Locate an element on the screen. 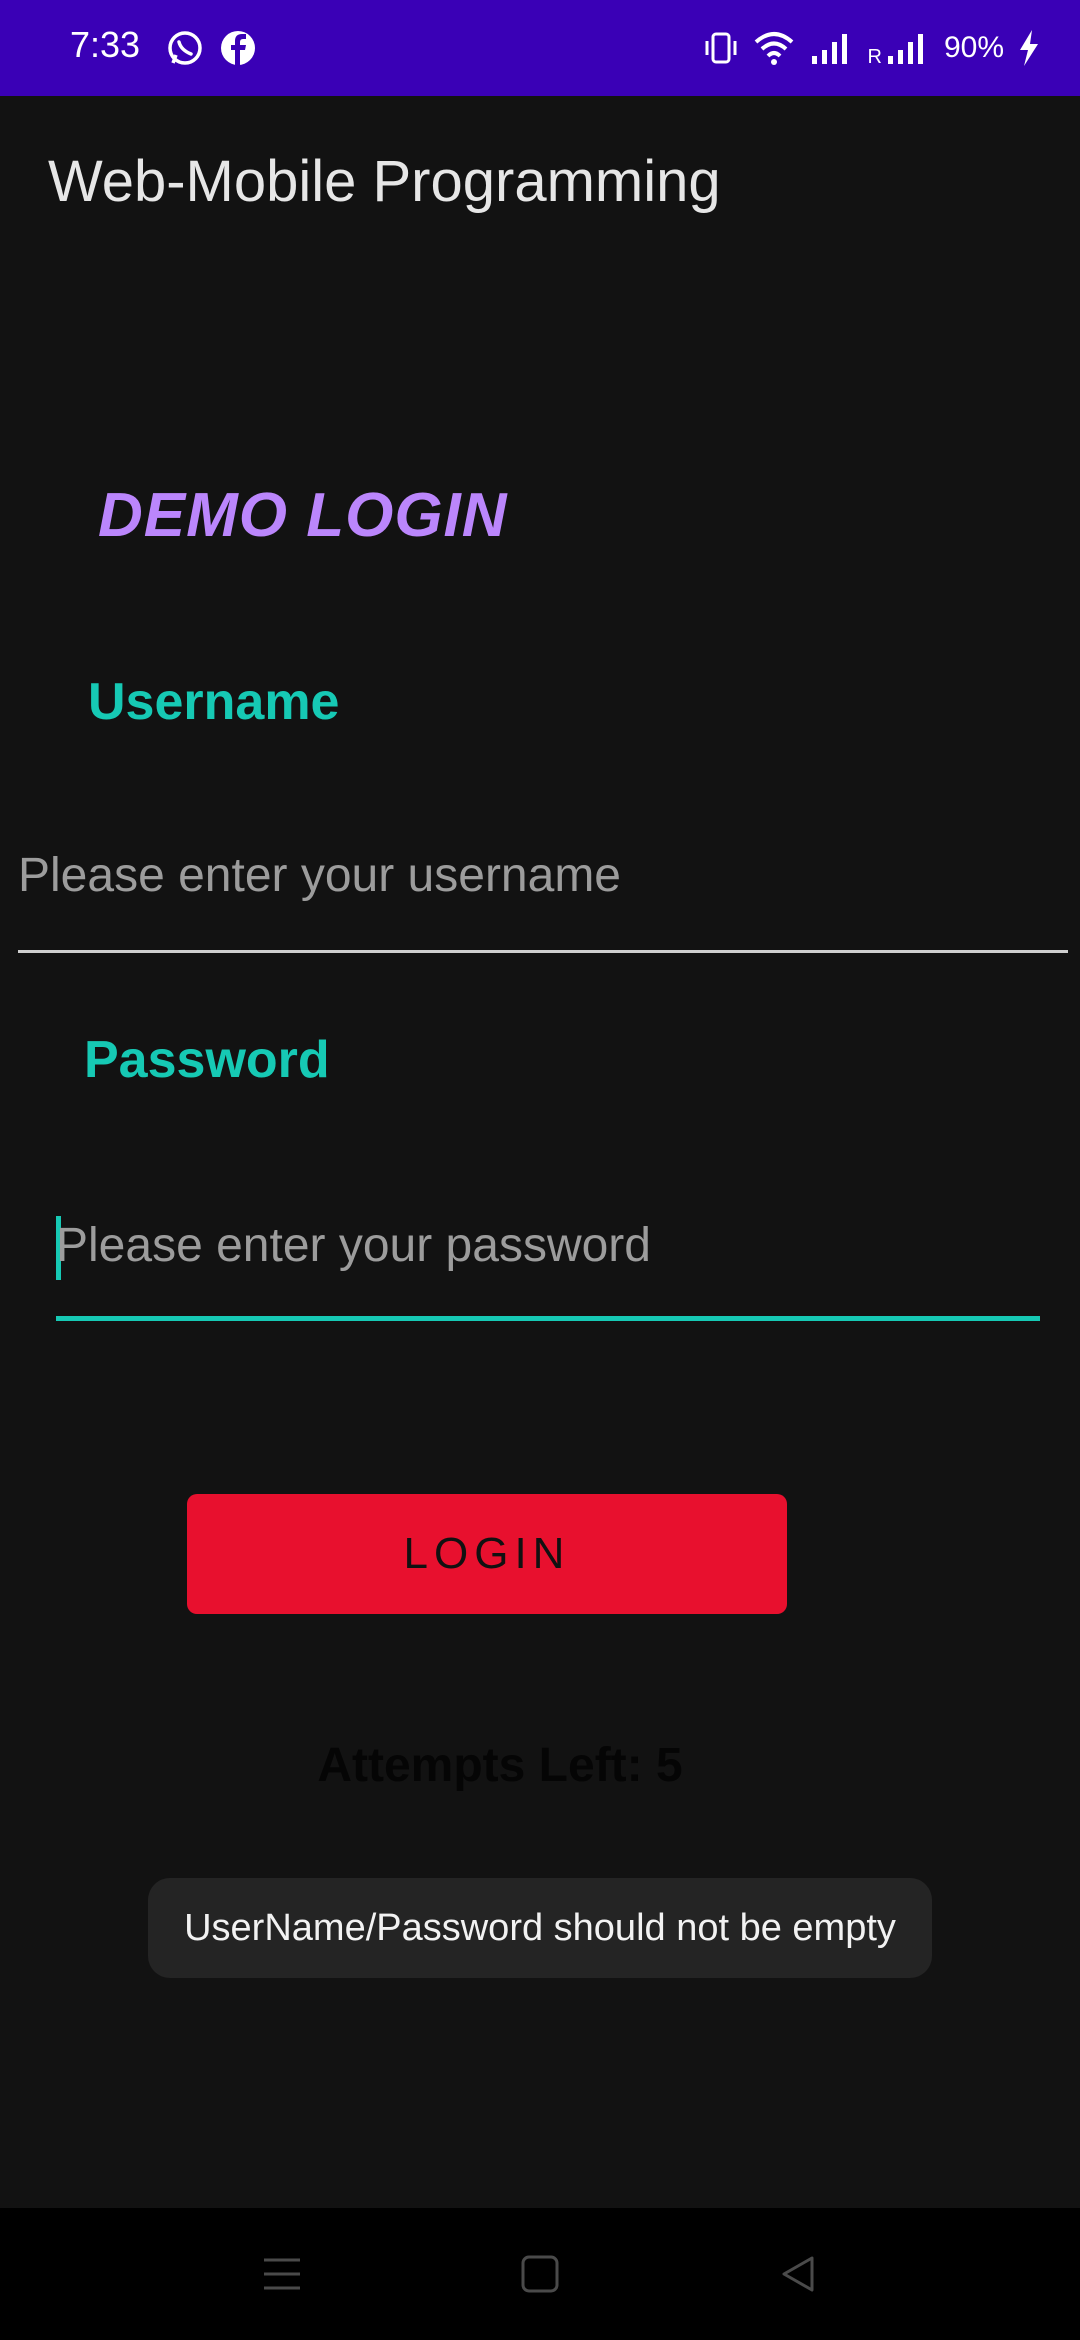 The width and height of the screenshot is (1080, 2340). demo-login-heading: DEMO LOGIN is located at coordinates (303, 515).